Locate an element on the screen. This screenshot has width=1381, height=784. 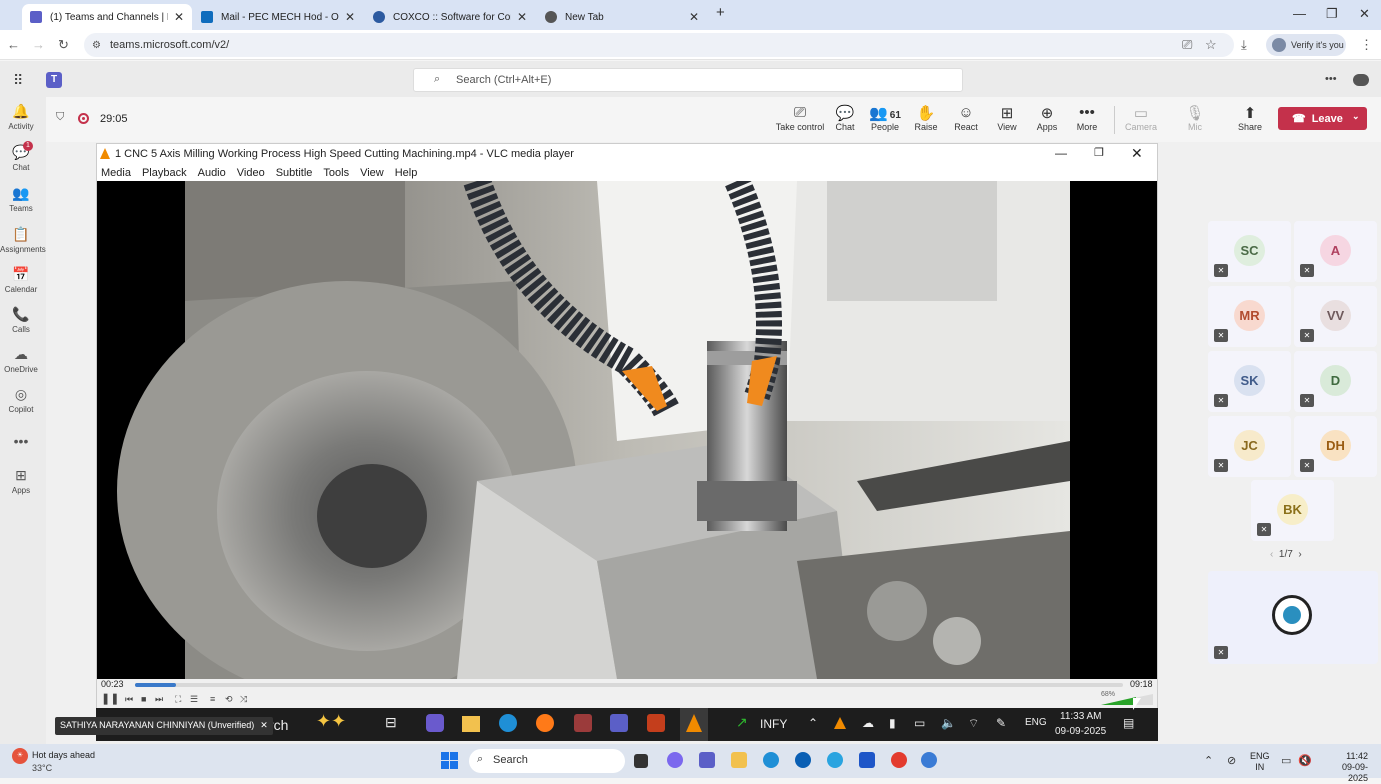
fullscreen-icon: ⛶ is located at coordinates (178, 699).